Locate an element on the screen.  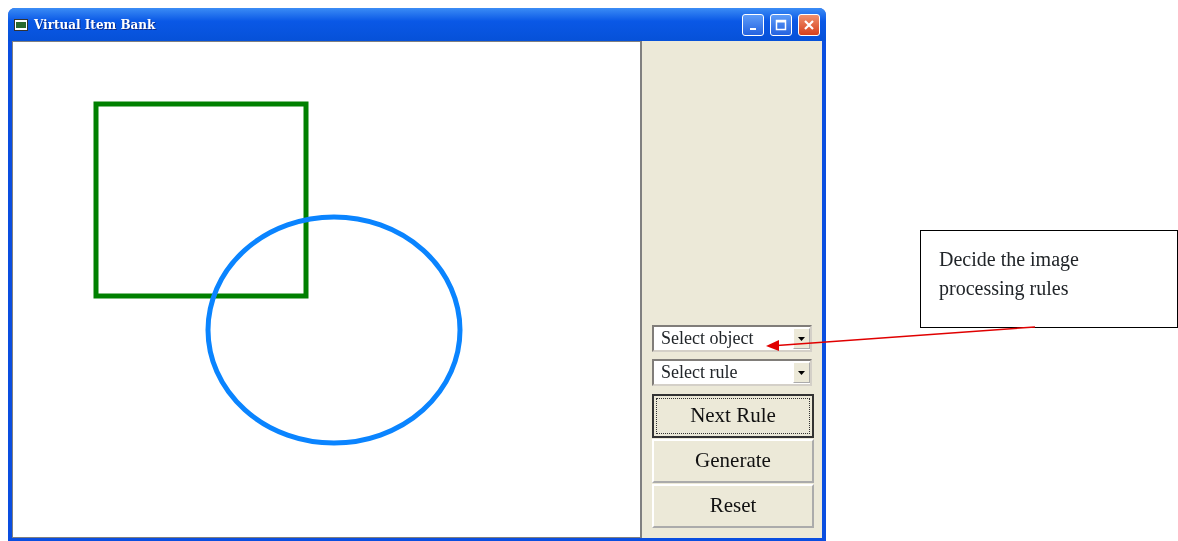
maximize-icon is located at coordinates (781, 24).